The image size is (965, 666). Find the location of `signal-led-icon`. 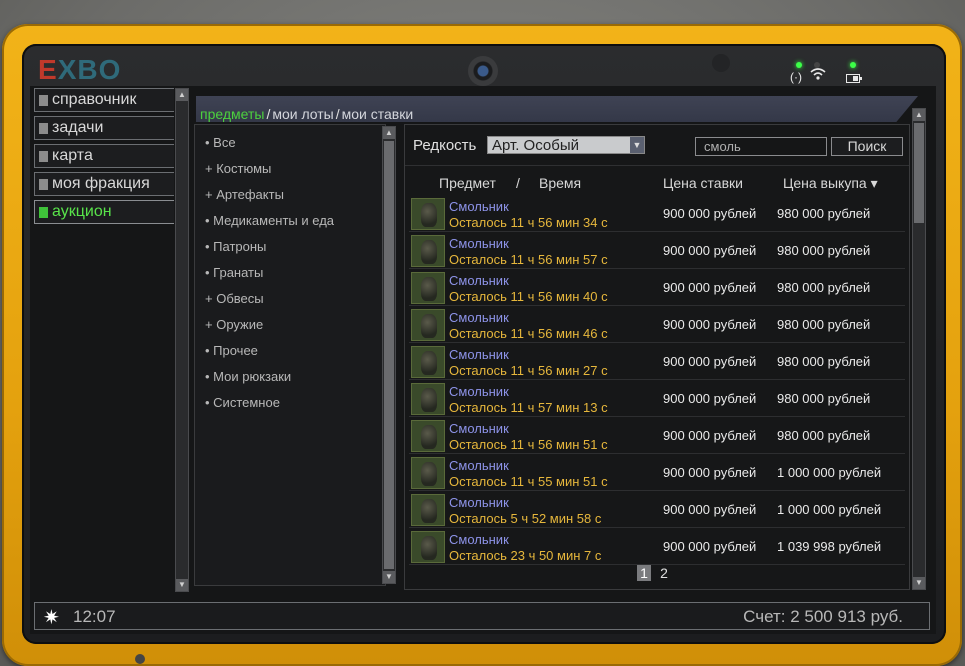

signal-led-icon is located at coordinates (799, 65).